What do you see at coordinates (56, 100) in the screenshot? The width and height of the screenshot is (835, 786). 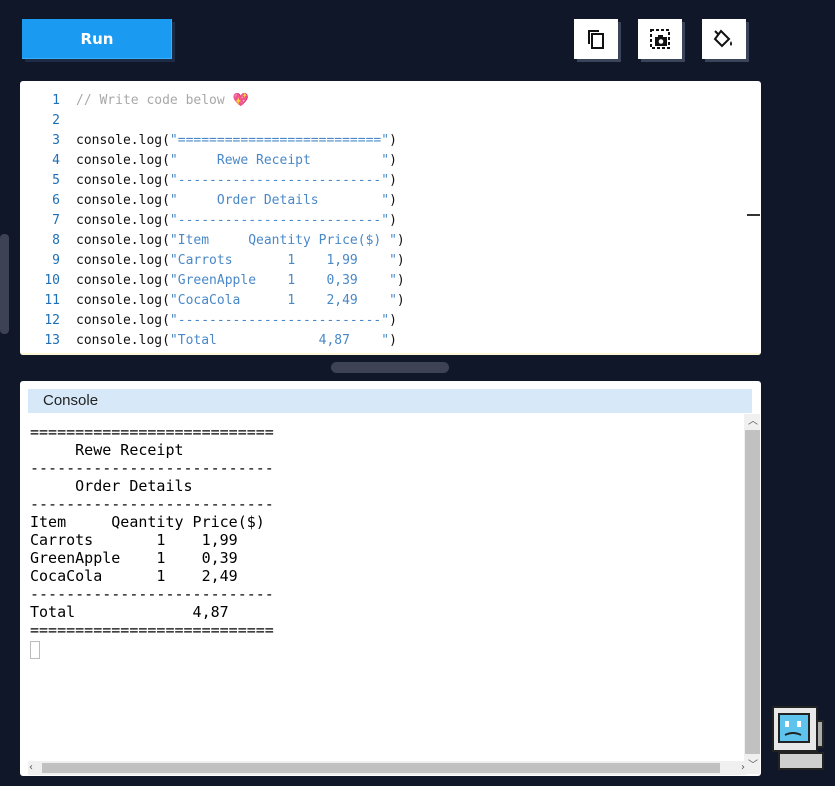 I see `line-number: 1` at bounding box center [56, 100].